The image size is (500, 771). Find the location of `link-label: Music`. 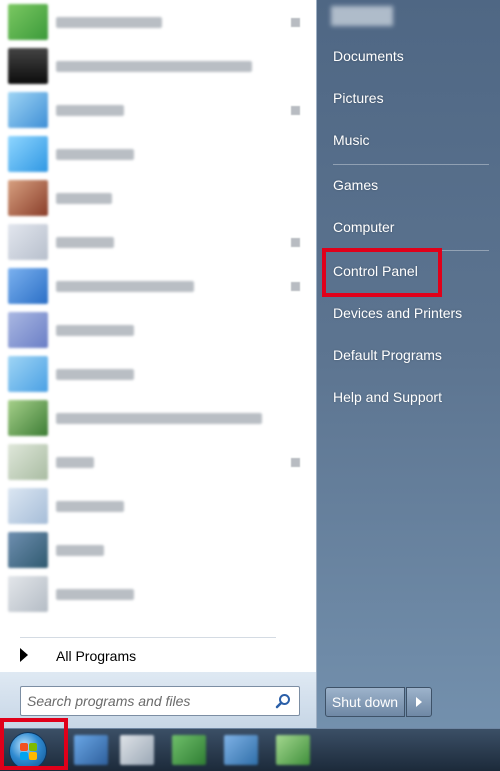

link-label: Music is located at coordinates (351, 140).